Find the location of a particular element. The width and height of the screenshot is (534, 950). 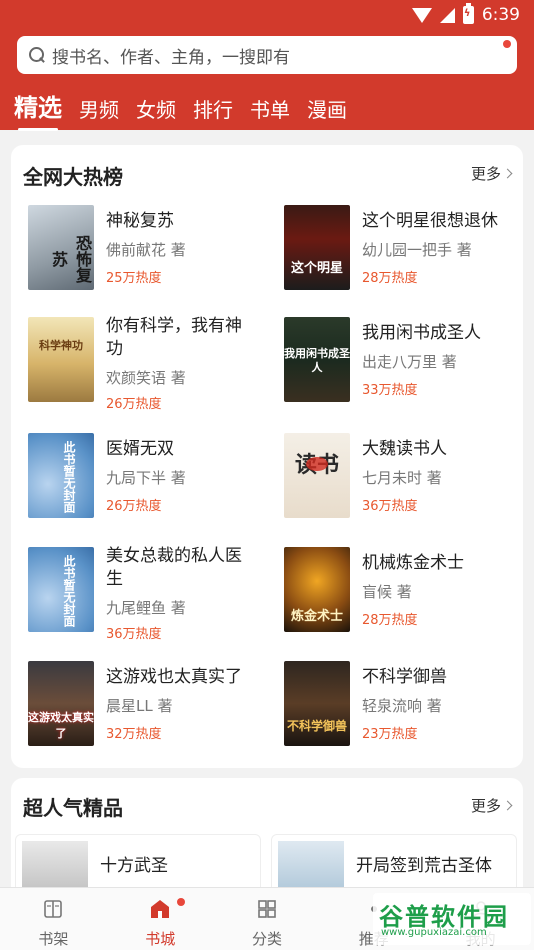

tab-female: 女频 is located at coordinates (156, 108).